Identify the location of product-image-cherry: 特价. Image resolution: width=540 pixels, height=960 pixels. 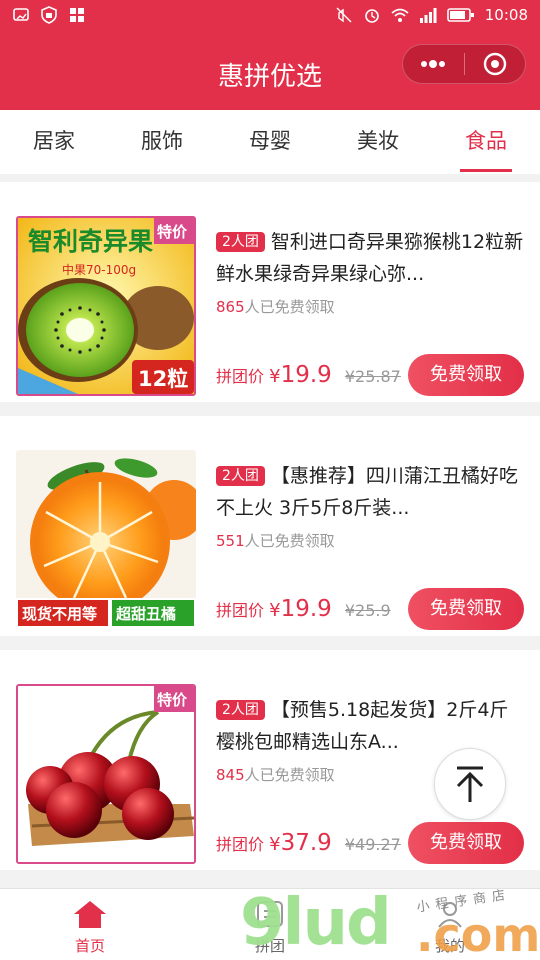
(106, 774).